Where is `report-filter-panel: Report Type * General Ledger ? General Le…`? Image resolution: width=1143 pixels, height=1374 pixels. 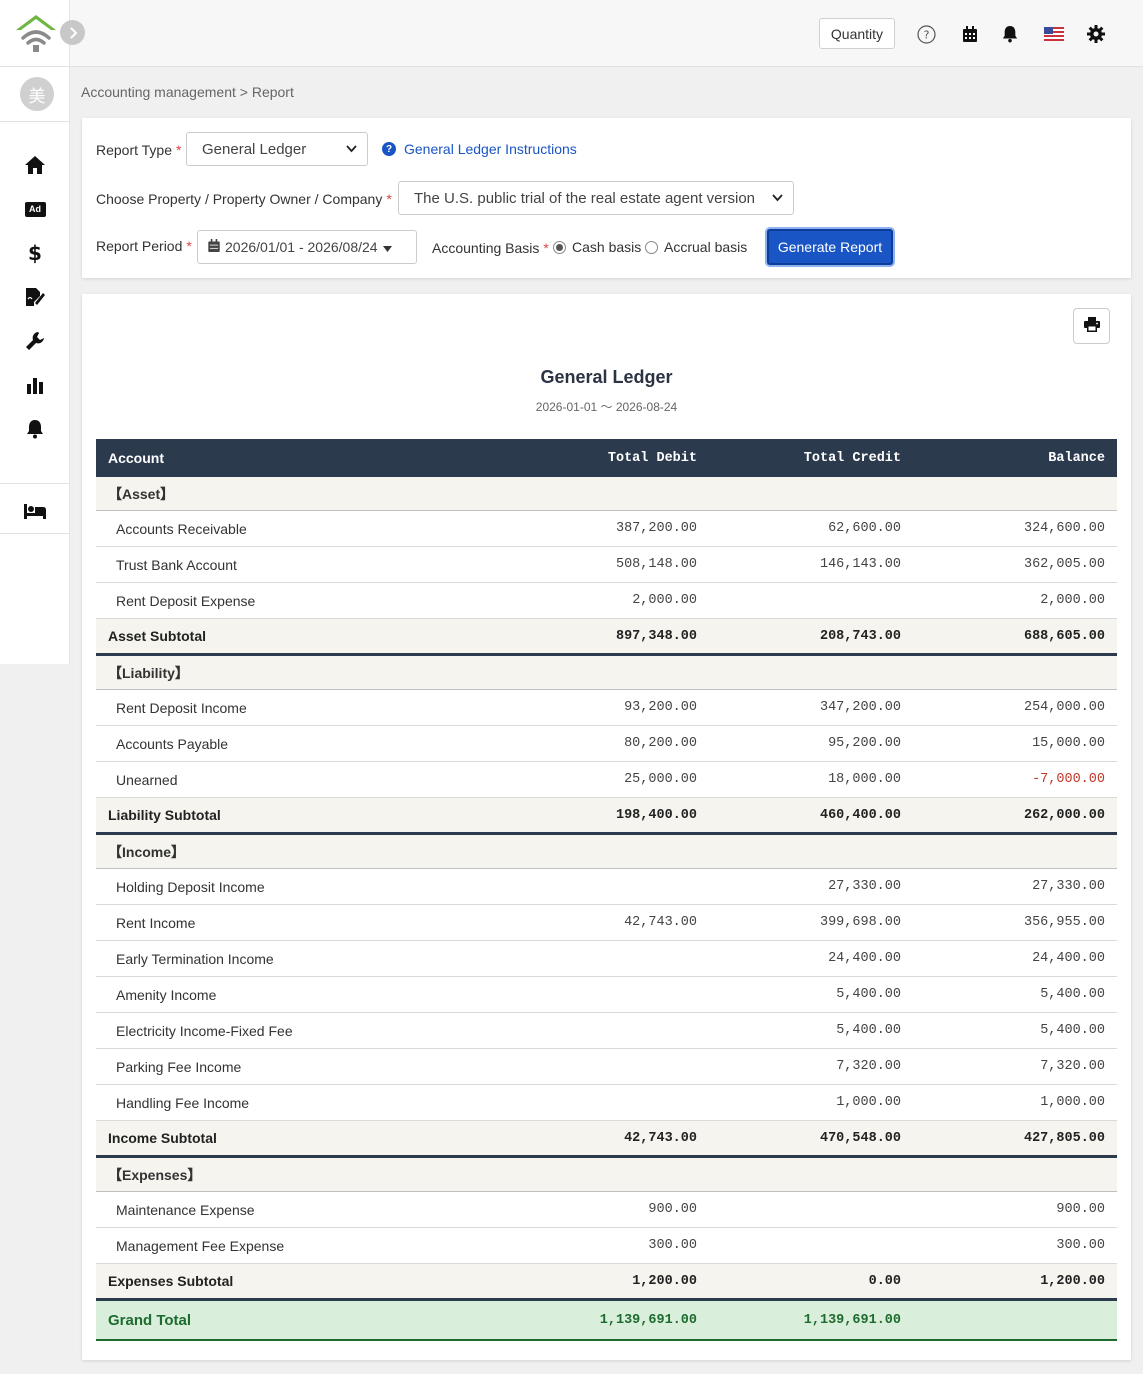
report-filter-panel: Report Type * General Ledger ? General Le… is located at coordinates (606, 198).